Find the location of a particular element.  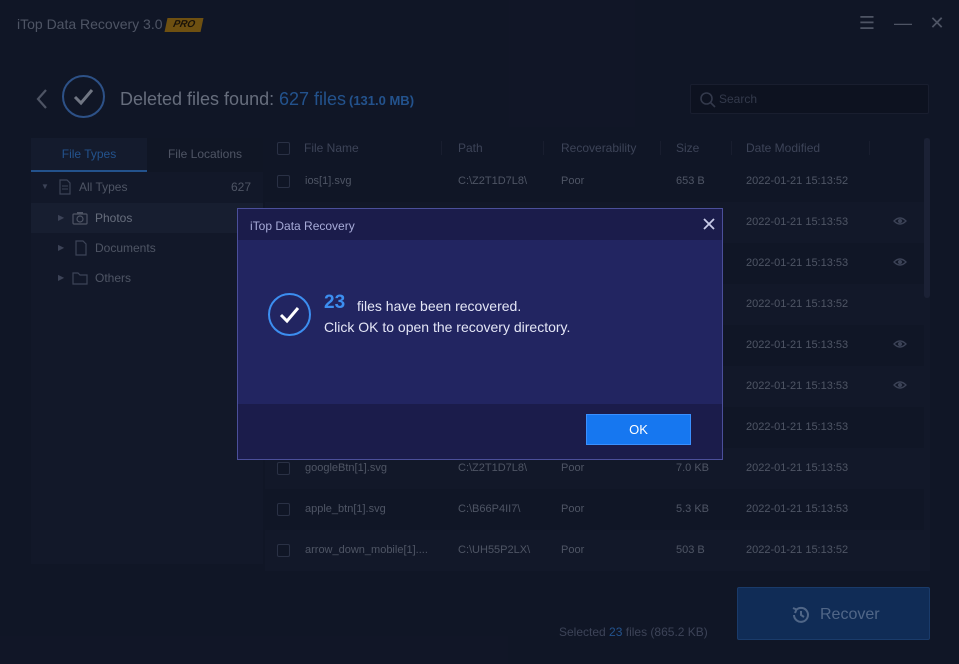

dialog-title-bar: iTop Data Recovery is located at coordinates (480, 224).